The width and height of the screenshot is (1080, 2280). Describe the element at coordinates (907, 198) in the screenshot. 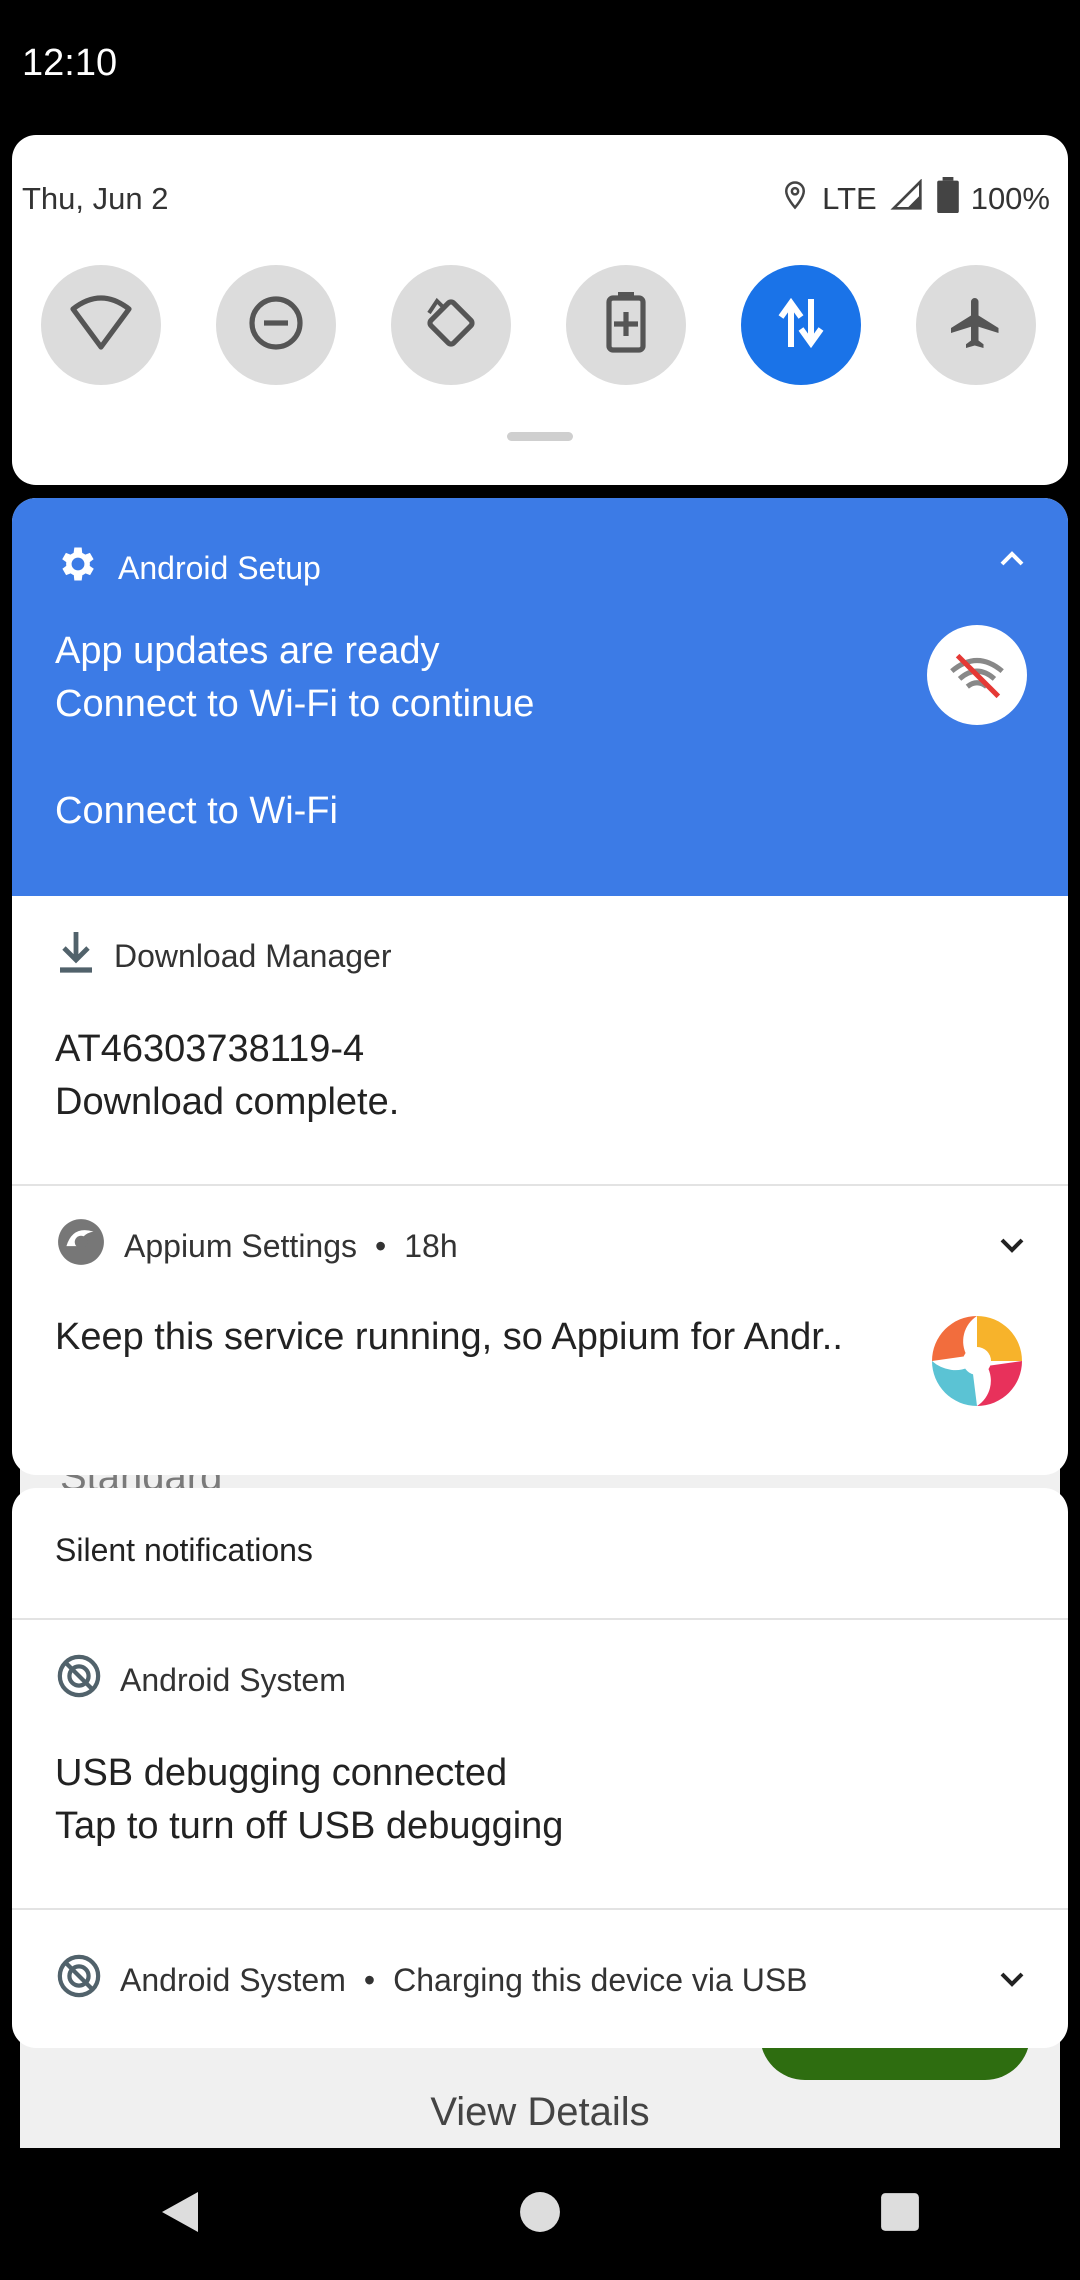

I see `signal-icon` at that location.